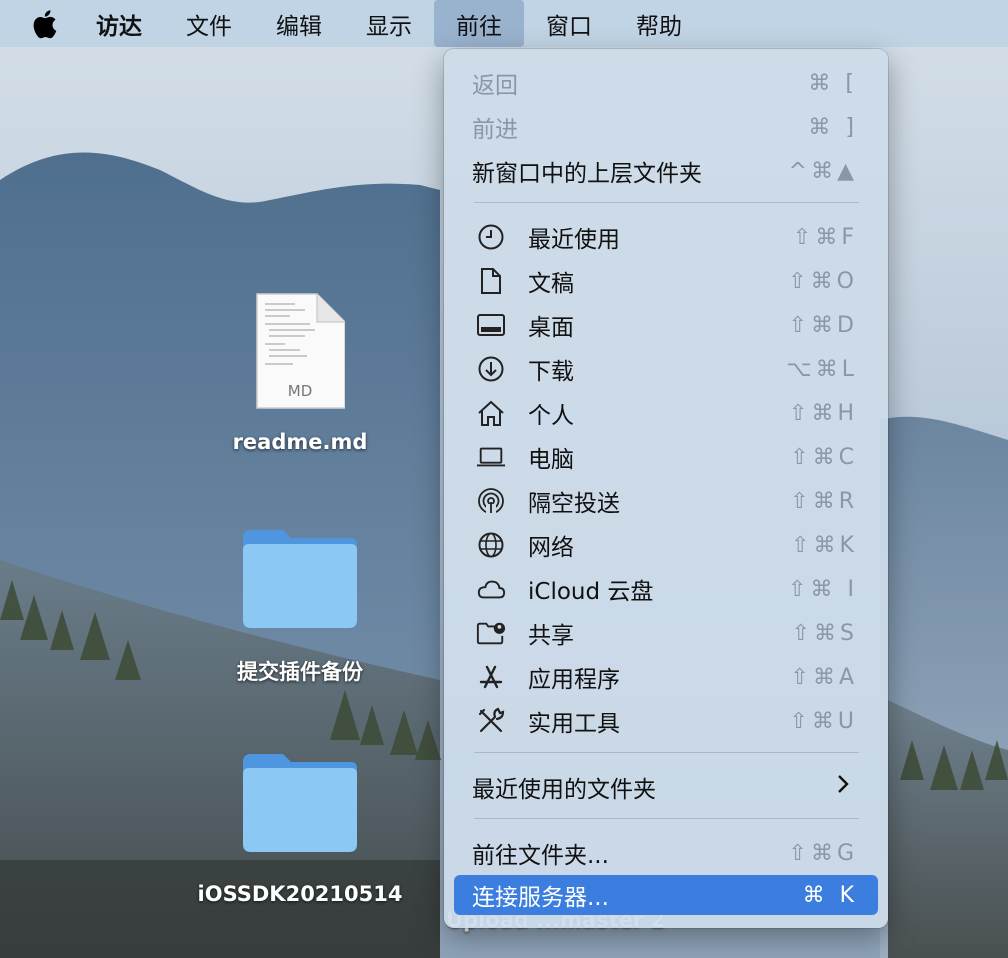  What do you see at coordinates (209, 23) in the screenshot?
I see `menu-file: 文件` at bounding box center [209, 23].